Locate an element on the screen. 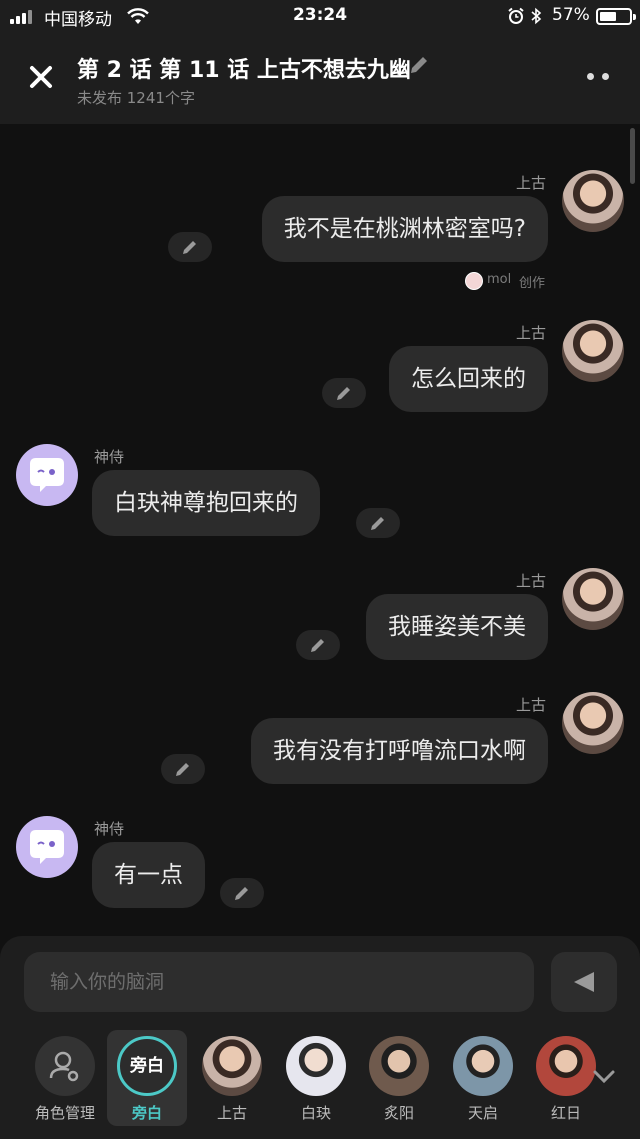 The height and width of the screenshot is (1139, 640). character-label: 白玦 is located at coordinates (315, 1113).